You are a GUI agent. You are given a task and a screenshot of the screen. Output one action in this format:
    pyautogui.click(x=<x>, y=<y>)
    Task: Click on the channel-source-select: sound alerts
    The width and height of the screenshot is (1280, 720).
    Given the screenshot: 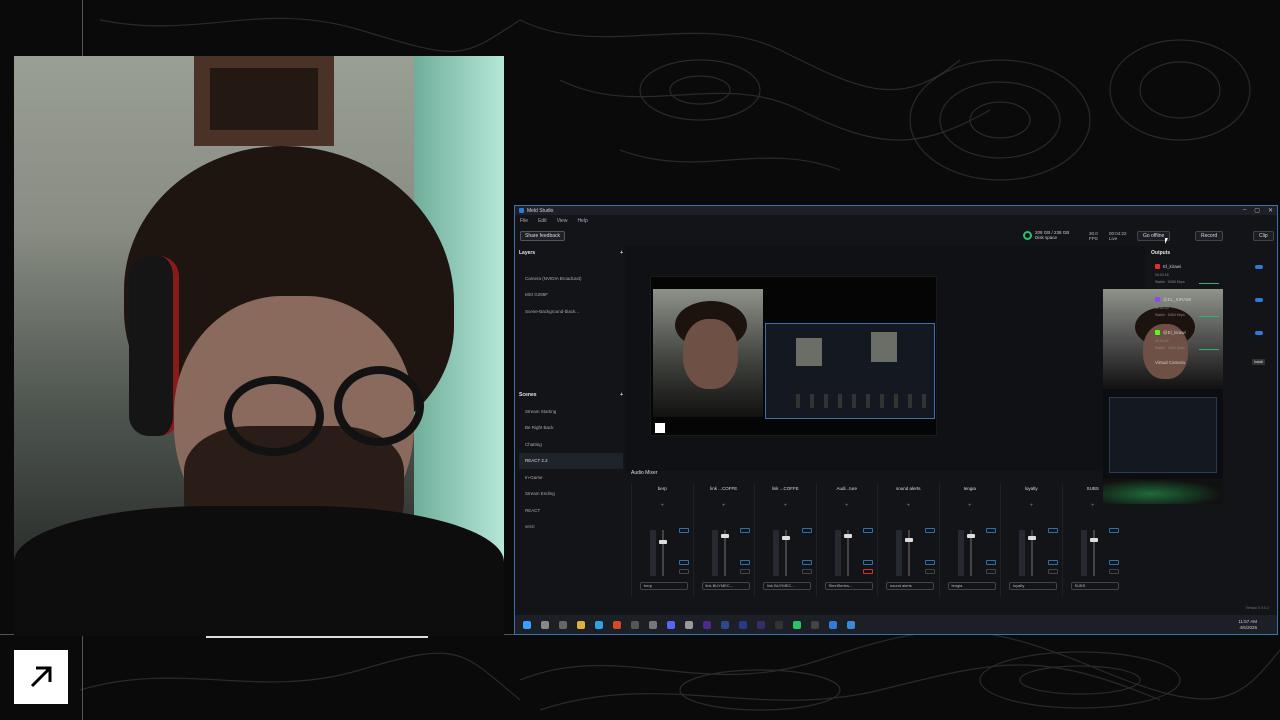 What is the action you would take?
    pyautogui.click(x=910, y=586)
    